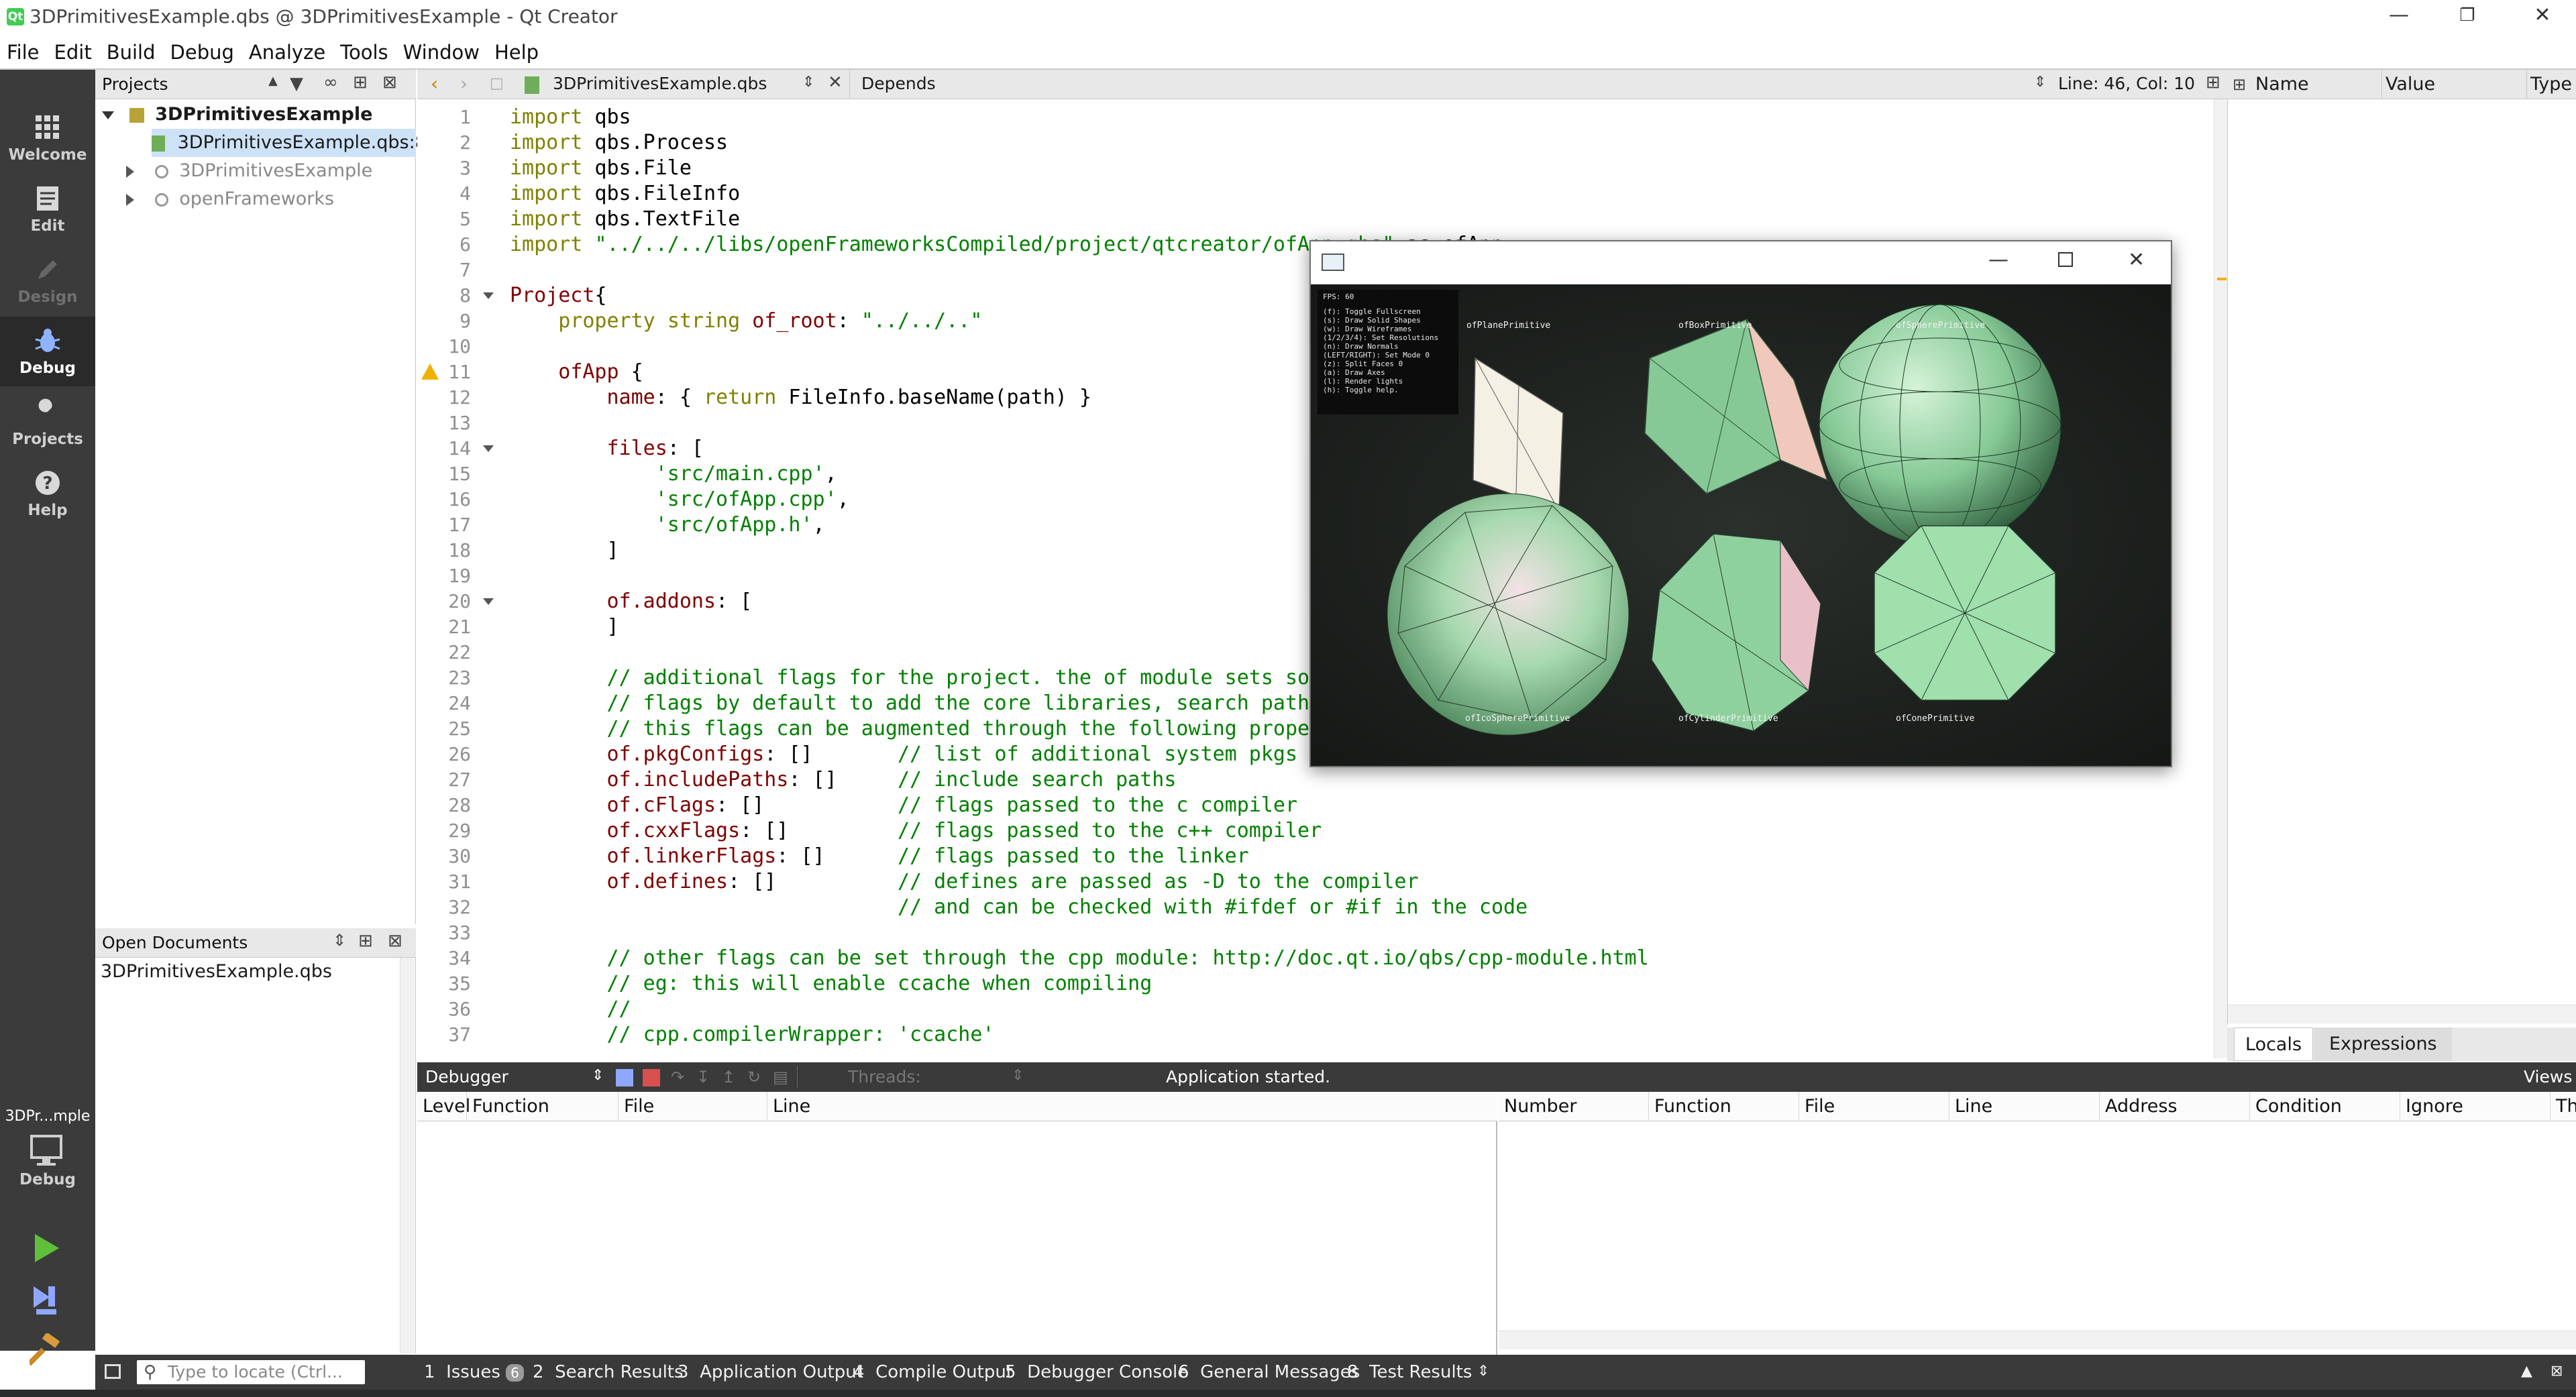 The width and height of the screenshot is (2576, 1397). What do you see at coordinates (113, 1371) in the screenshot?
I see `toggle-sidebar-icon` at bounding box center [113, 1371].